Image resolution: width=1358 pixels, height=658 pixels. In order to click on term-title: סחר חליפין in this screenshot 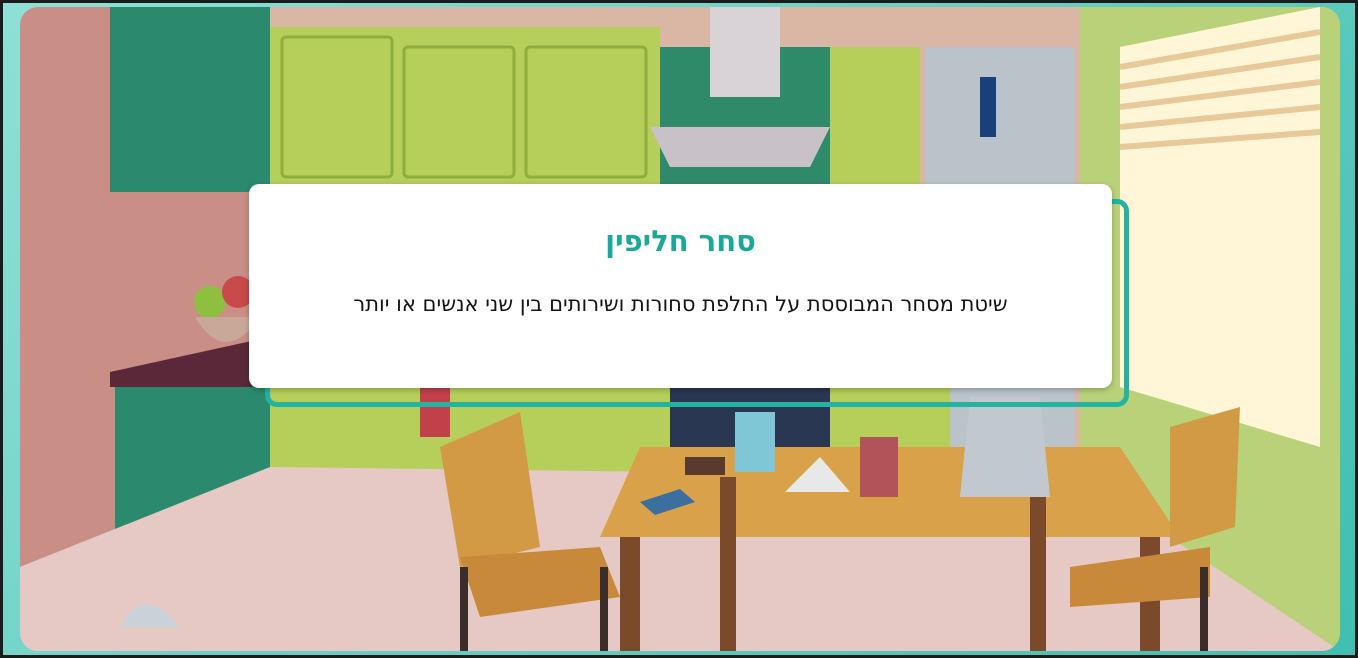, I will do `click(680, 241)`.